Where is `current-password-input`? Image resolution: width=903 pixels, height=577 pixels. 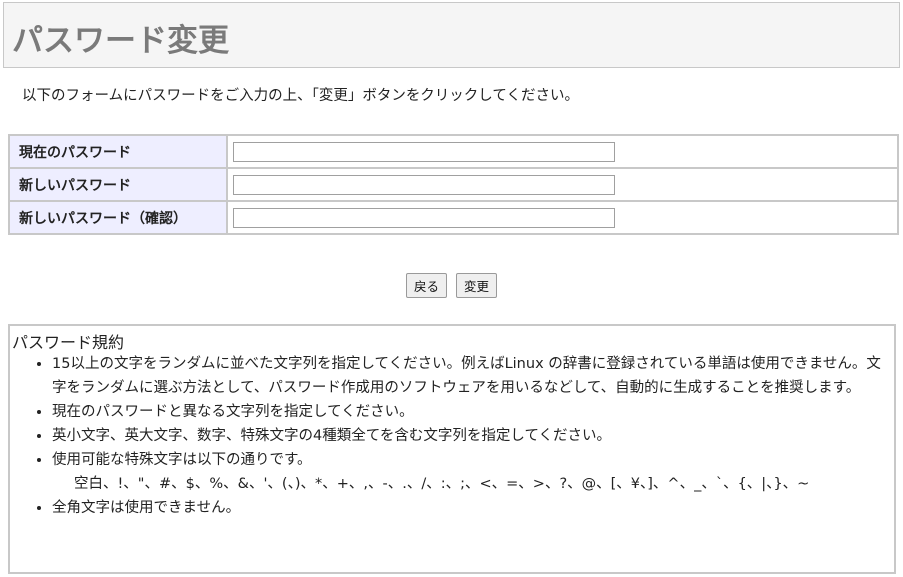 current-password-input is located at coordinates (424, 152).